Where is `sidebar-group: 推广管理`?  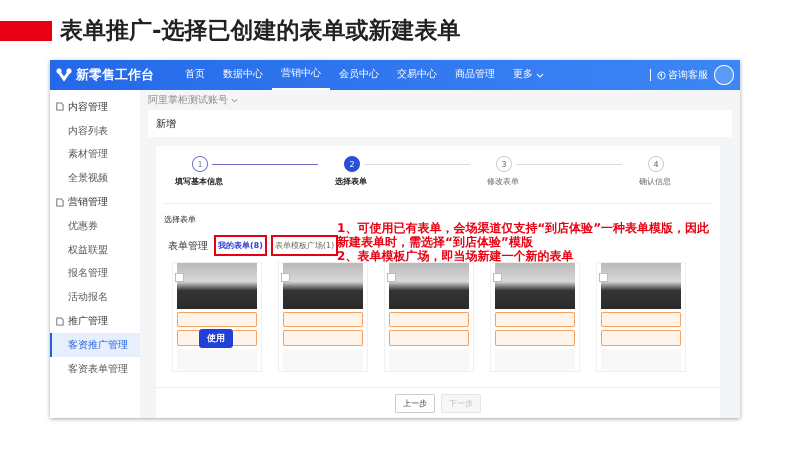 sidebar-group: 推广管理 is located at coordinates (95, 321).